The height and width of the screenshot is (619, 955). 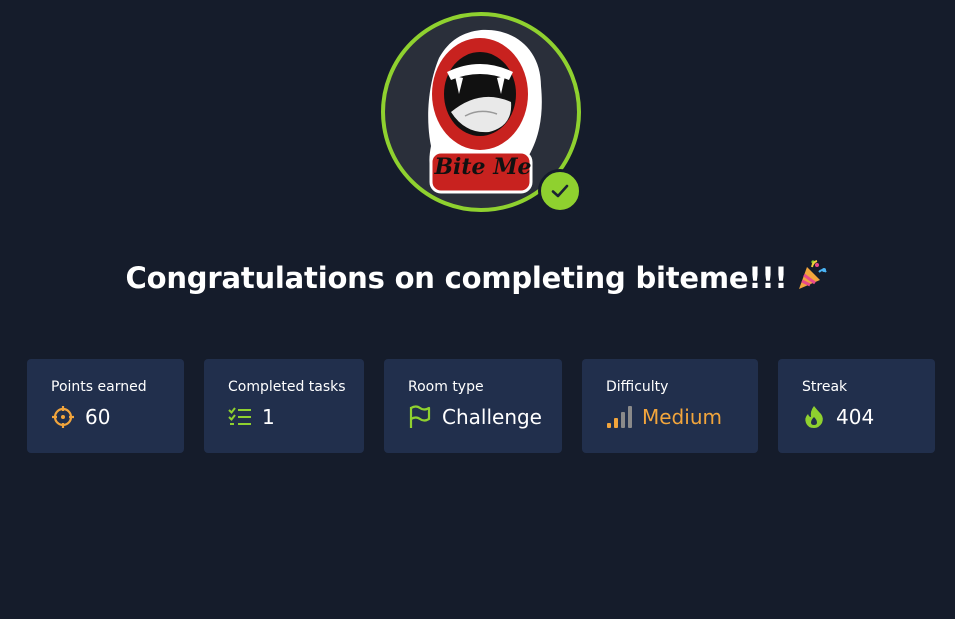 What do you see at coordinates (287, 387) in the screenshot?
I see `completed-tasks-label: Completed tasks` at bounding box center [287, 387].